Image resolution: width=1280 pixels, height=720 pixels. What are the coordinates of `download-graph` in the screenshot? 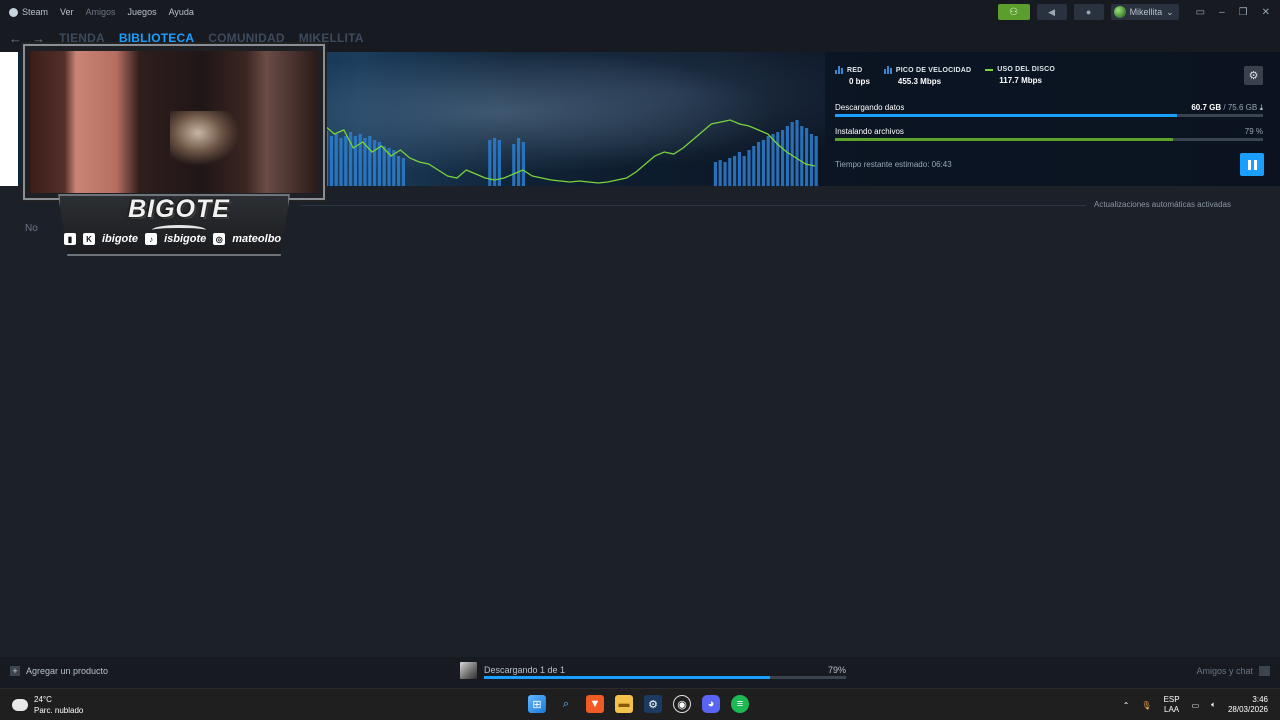 It's located at (571, 152).